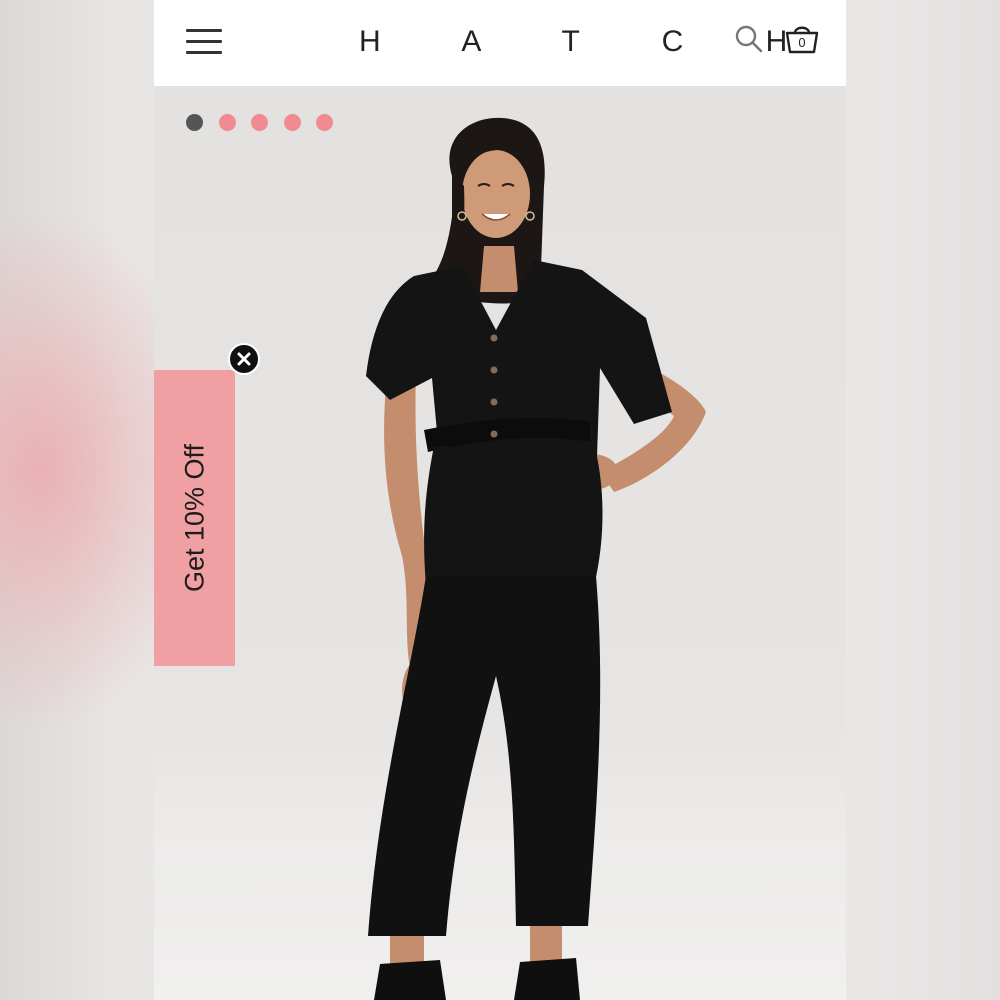 This screenshot has height=1000, width=1000. What do you see at coordinates (204, 41) in the screenshot?
I see `menu-button` at bounding box center [204, 41].